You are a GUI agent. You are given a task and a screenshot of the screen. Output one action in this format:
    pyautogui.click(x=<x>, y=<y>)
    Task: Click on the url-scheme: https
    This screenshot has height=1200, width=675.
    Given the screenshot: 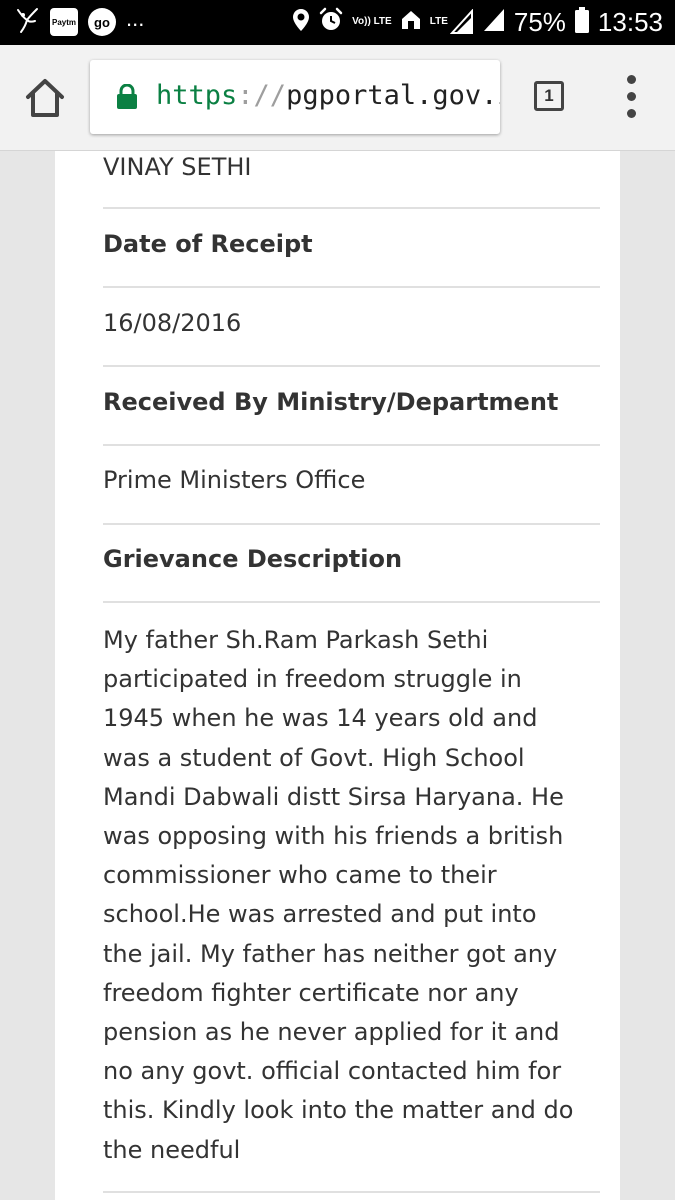 What is the action you would take?
    pyautogui.click(x=197, y=95)
    